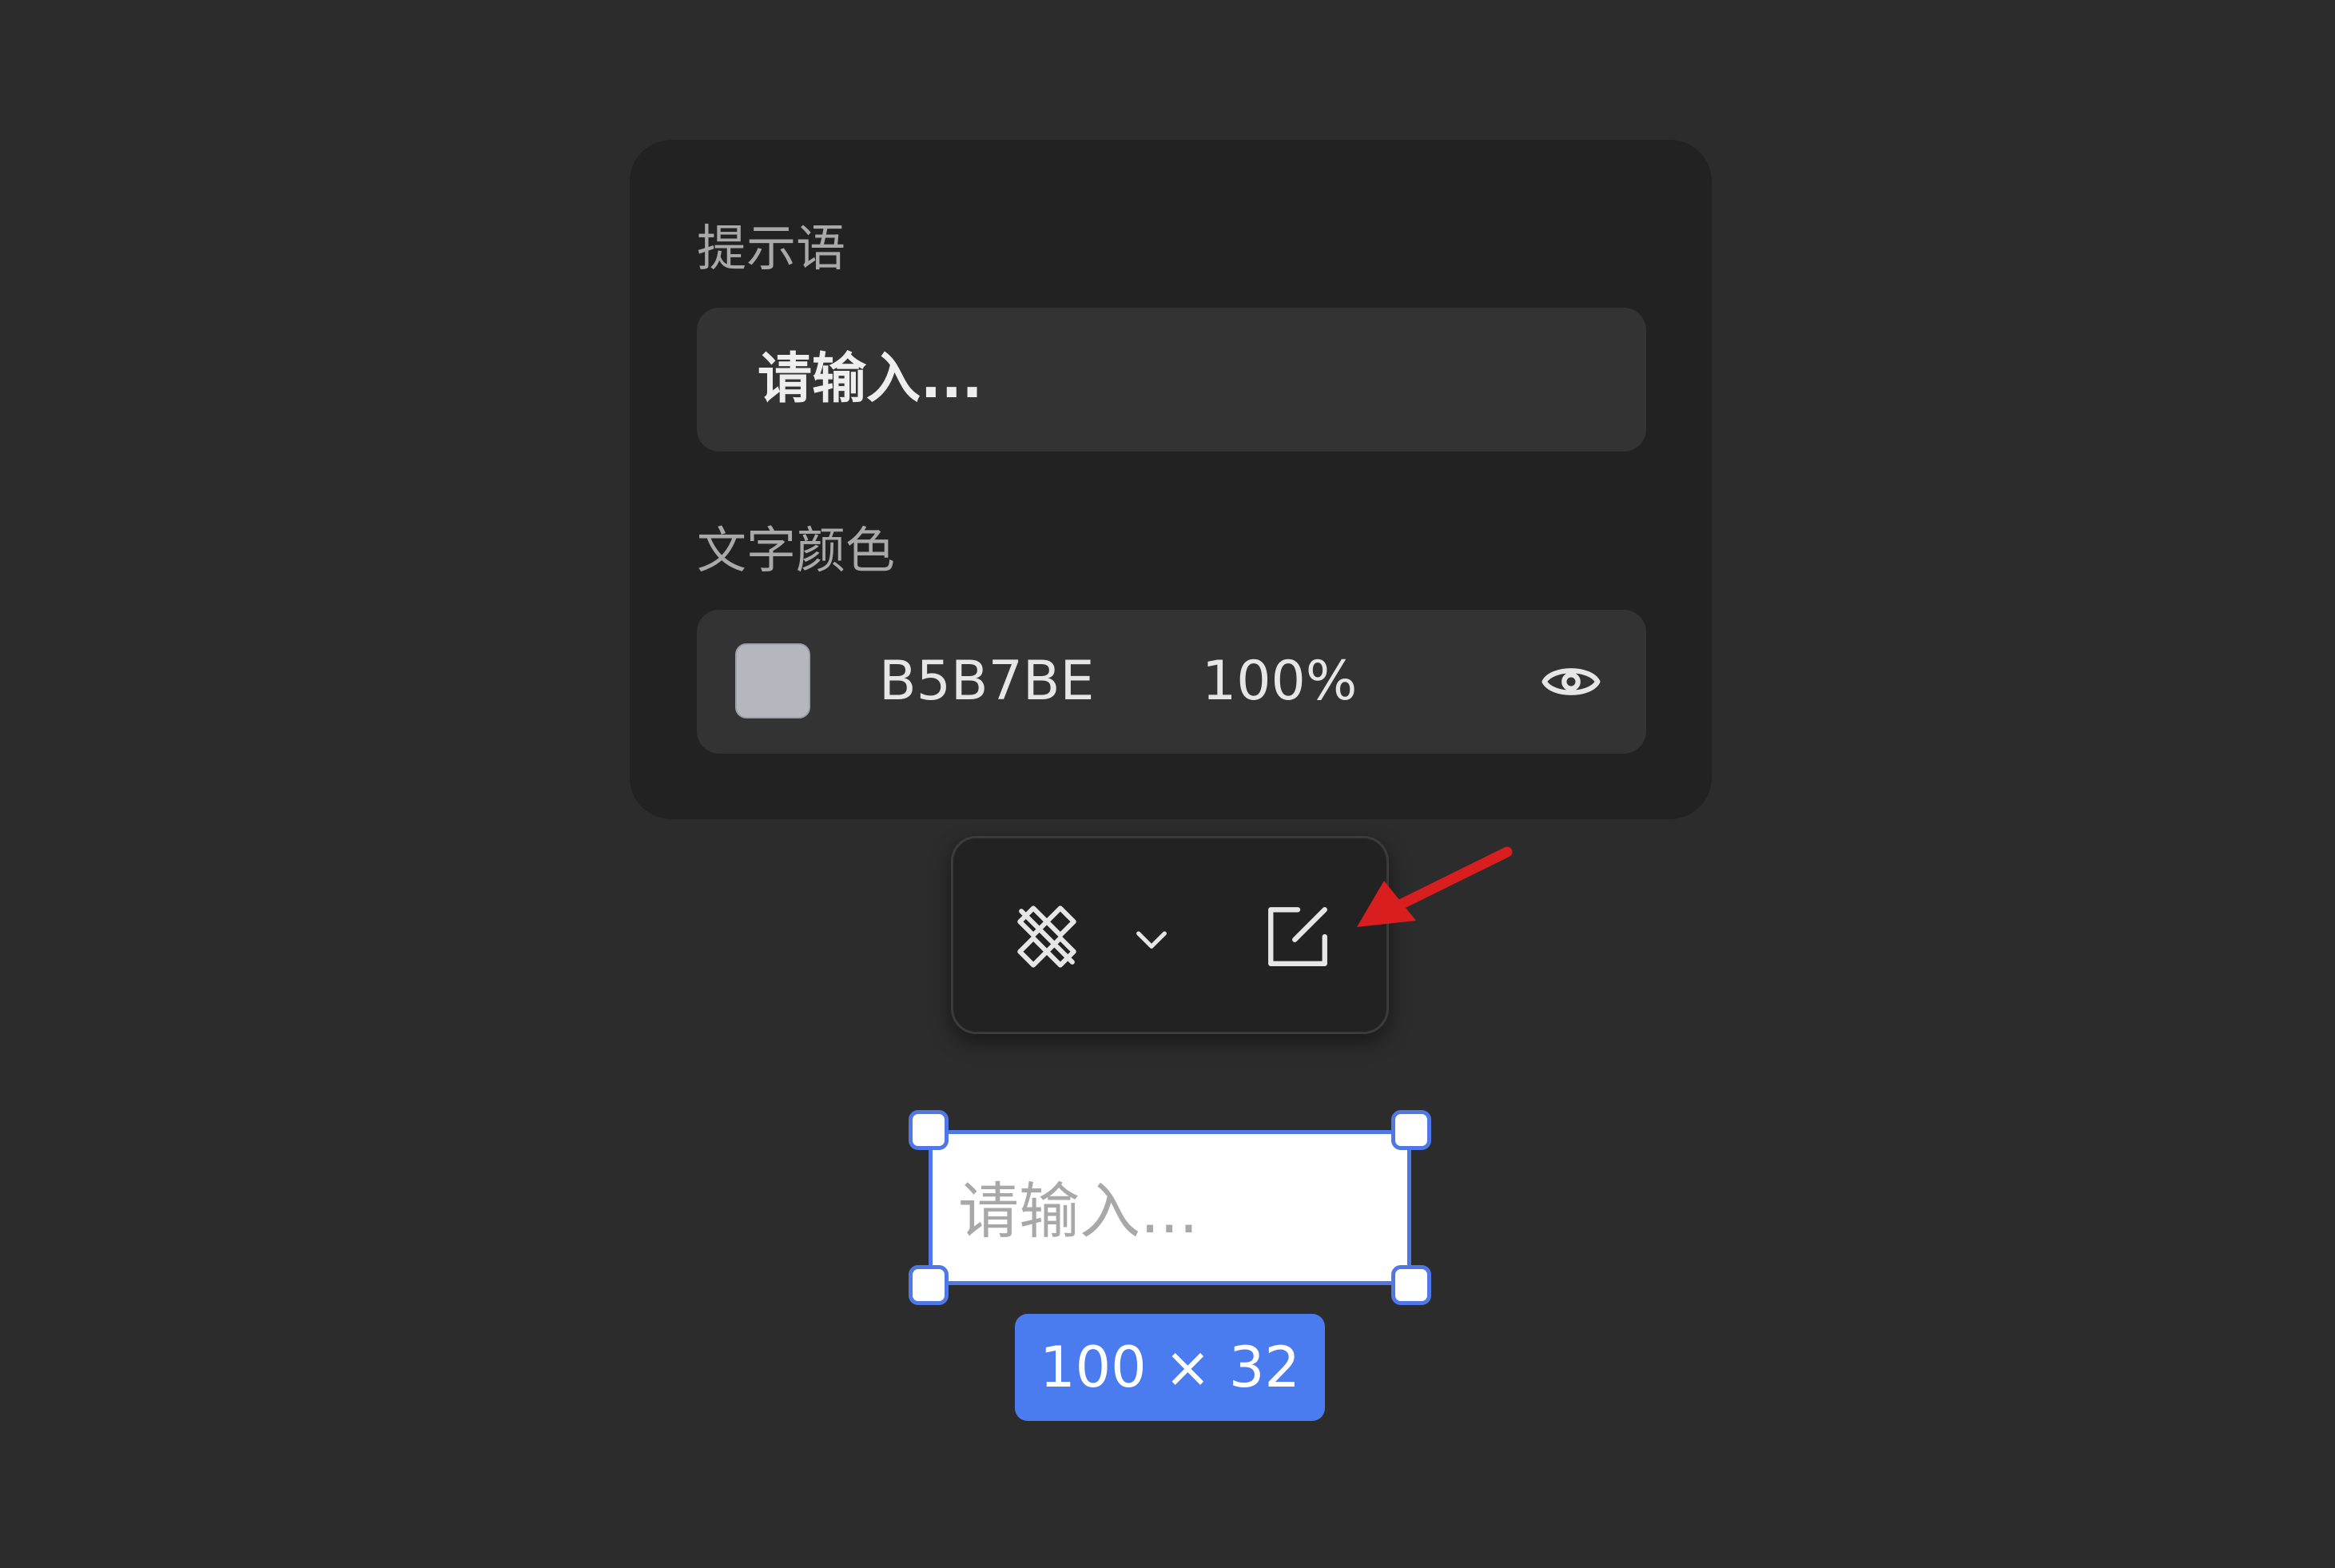 The width and height of the screenshot is (2335, 1568). Describe the element at coordinates (1047, 937) in the screenshot. I see `component-icon` at that location.